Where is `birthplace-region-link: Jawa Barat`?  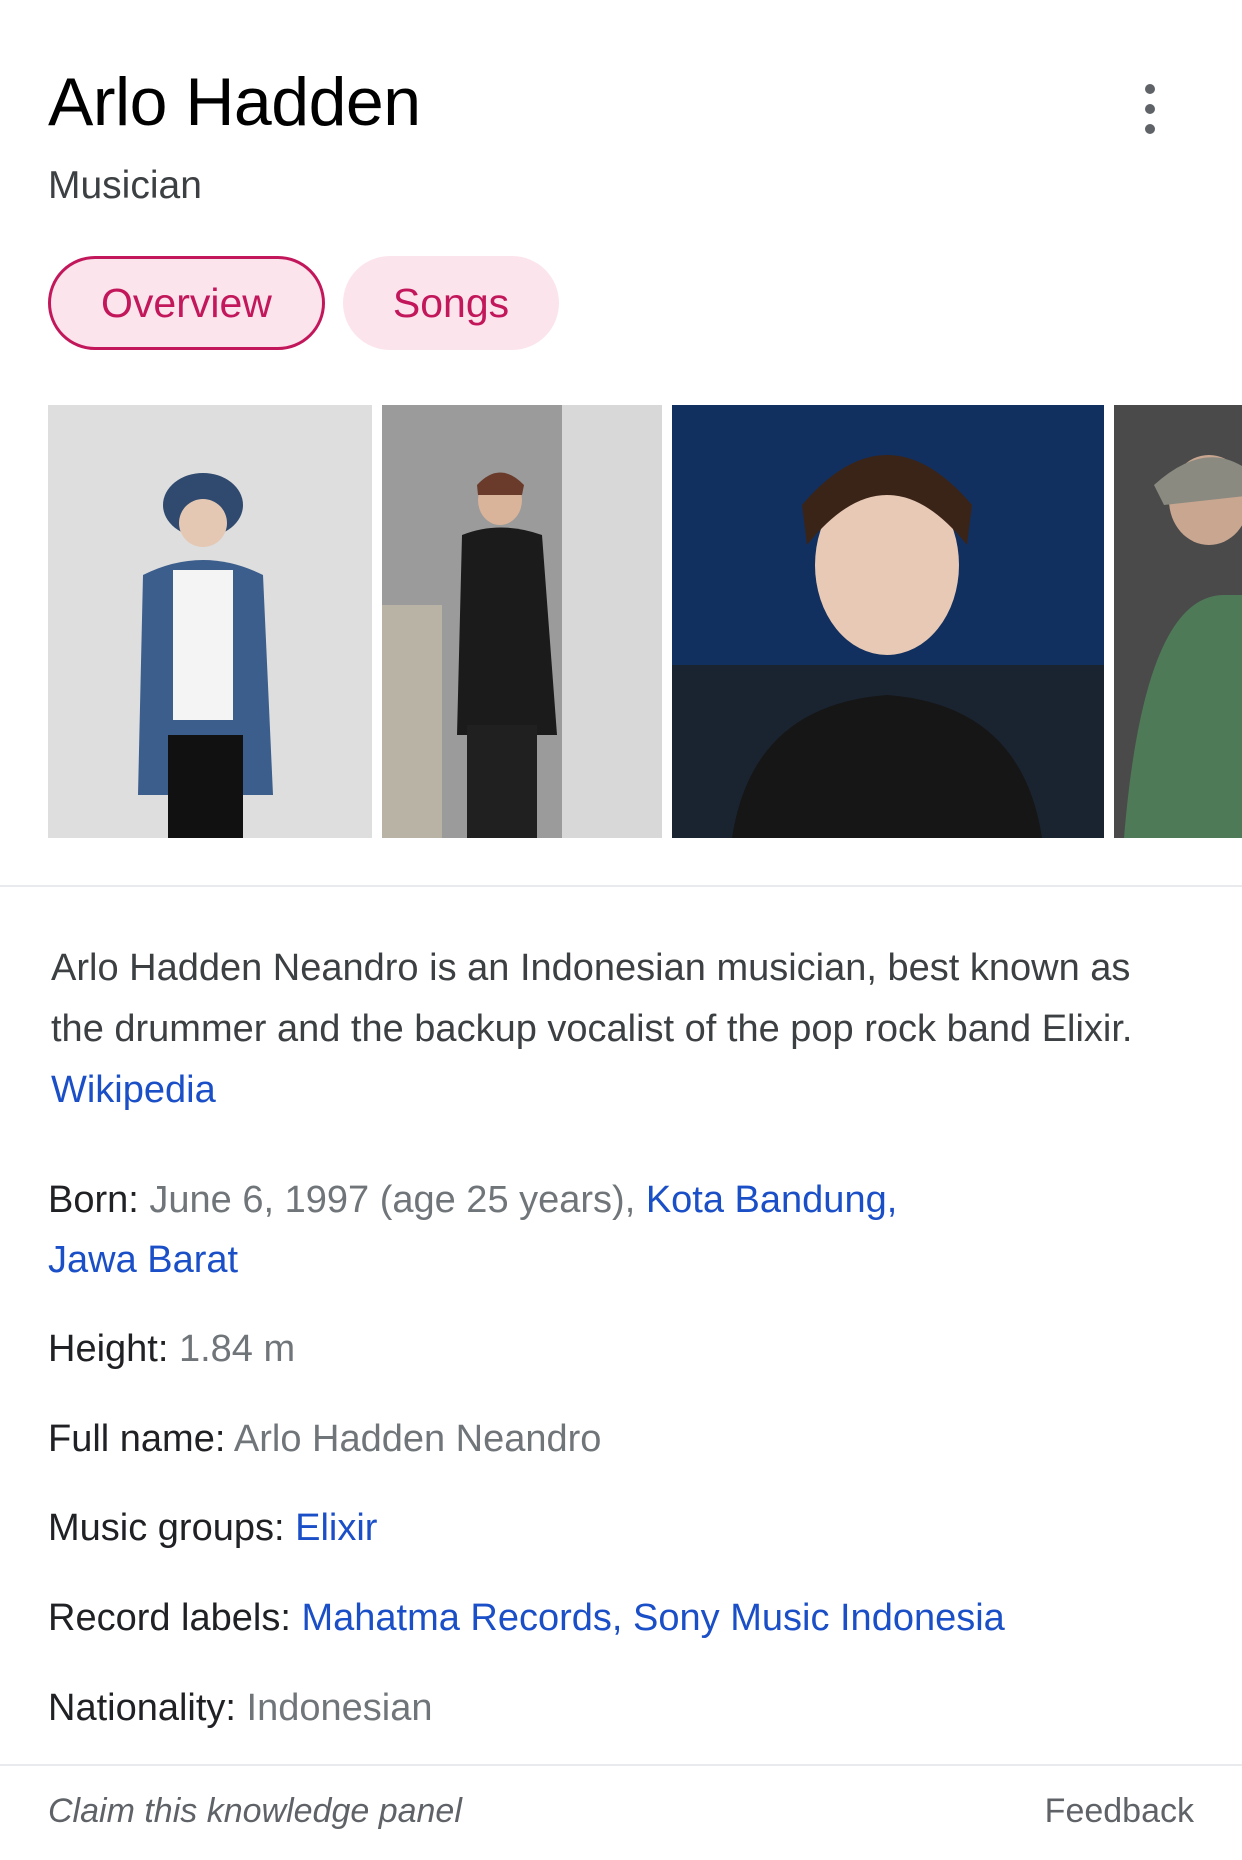 birthplace-region-link: Jawa Barat is located at coordinates (143, 1260).